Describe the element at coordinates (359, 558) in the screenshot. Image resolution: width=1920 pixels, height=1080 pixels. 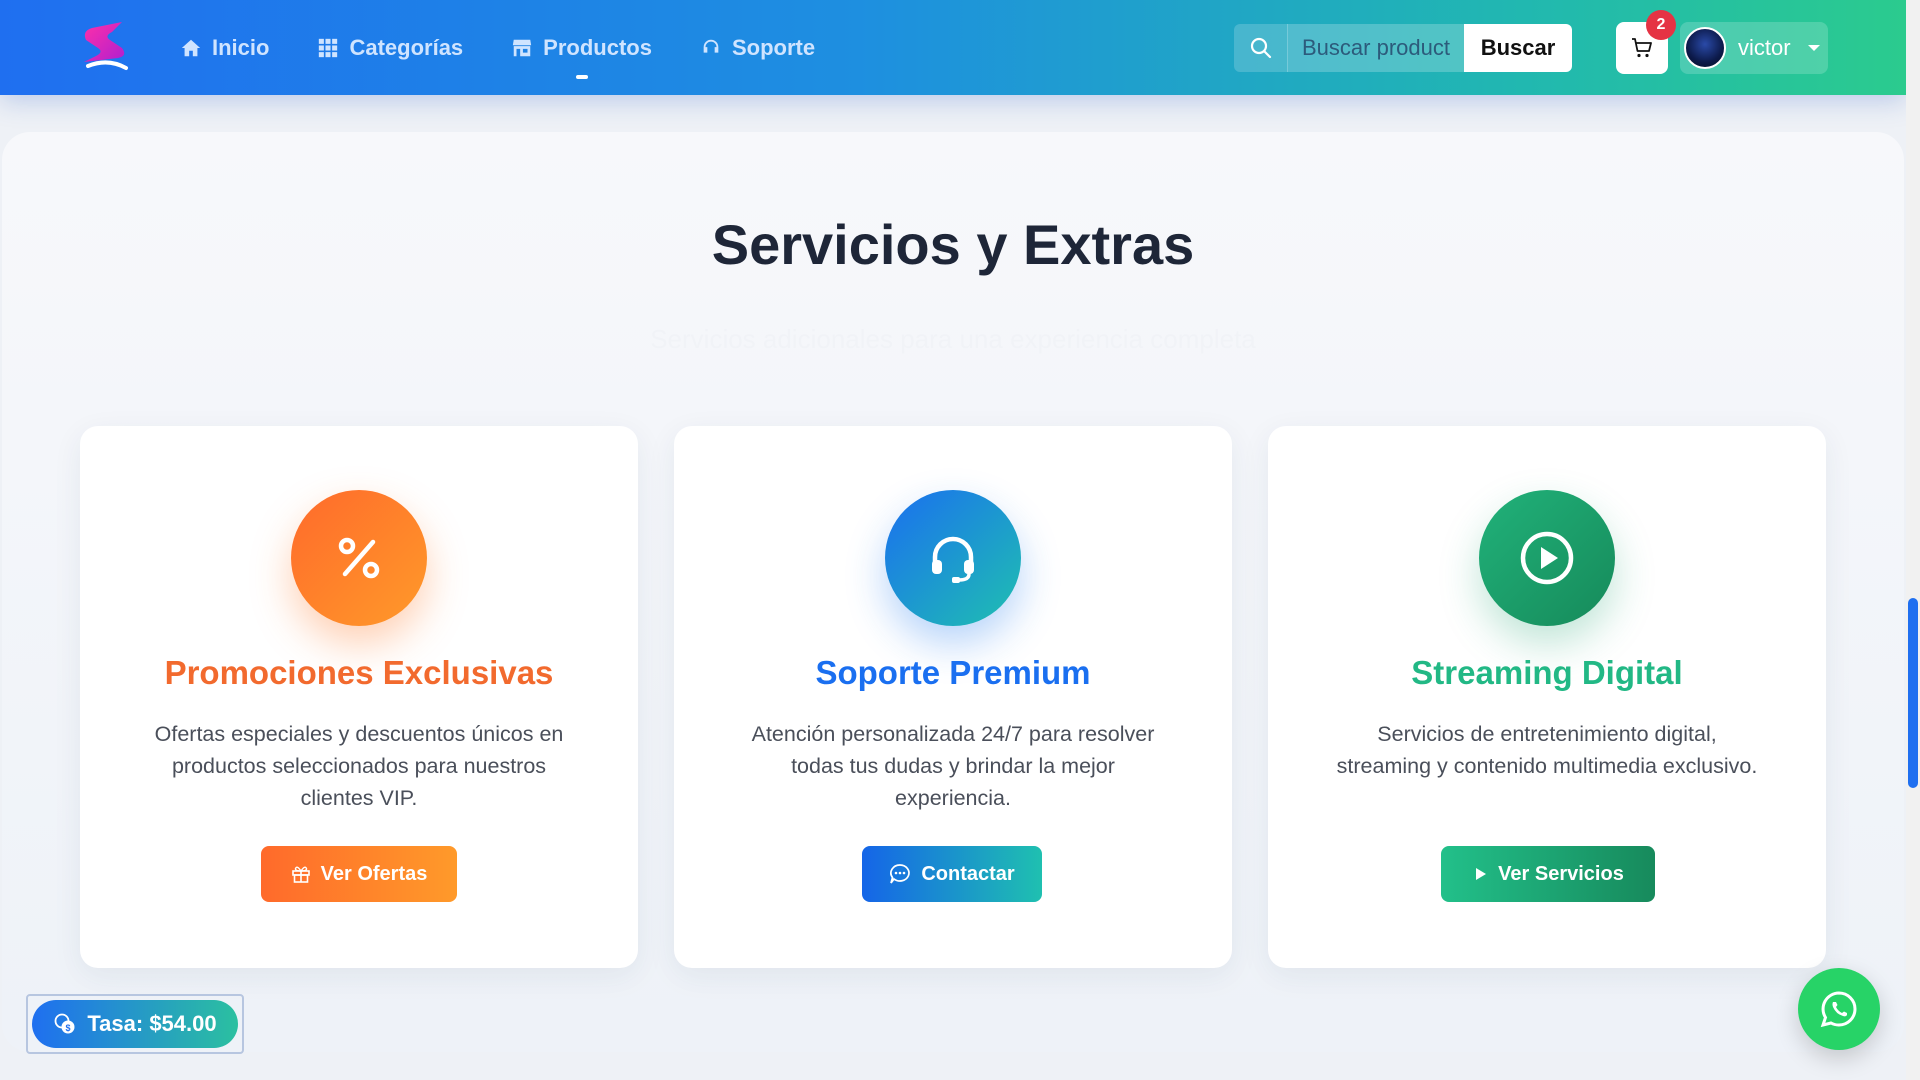
I see `percent-icon` at that location.